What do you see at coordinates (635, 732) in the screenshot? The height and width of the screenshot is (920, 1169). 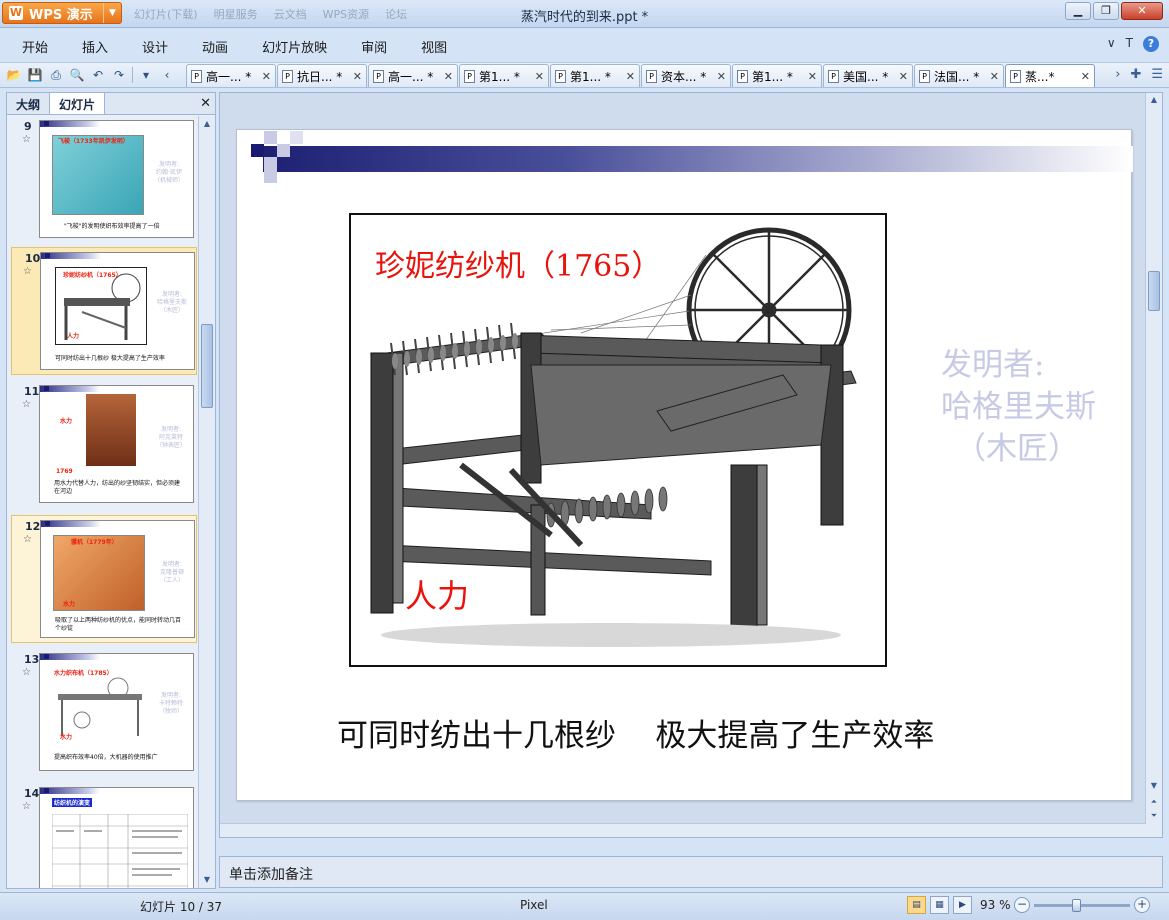 I see `slide-caption: 可同时纺出十几根纱 极大提高了生产效率` at bounding box center [635, 732].